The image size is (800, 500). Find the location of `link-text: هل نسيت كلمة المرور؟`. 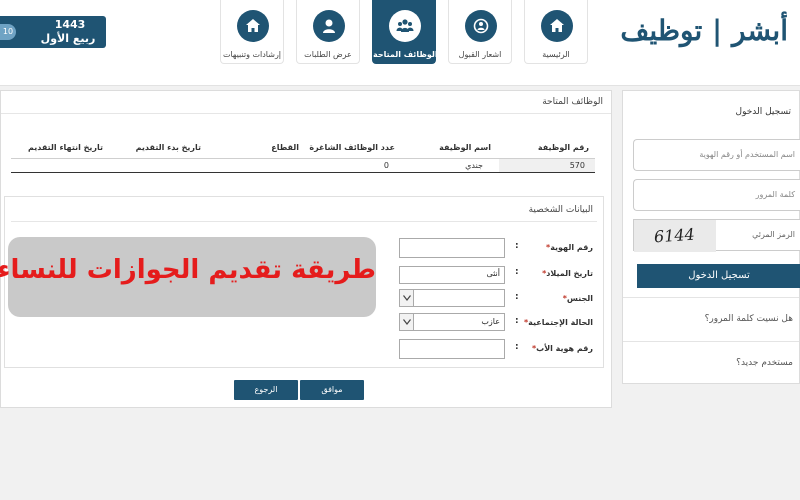

link-text: هل نسيت كلمة المرور؟ is located at coordinates (748, 319).